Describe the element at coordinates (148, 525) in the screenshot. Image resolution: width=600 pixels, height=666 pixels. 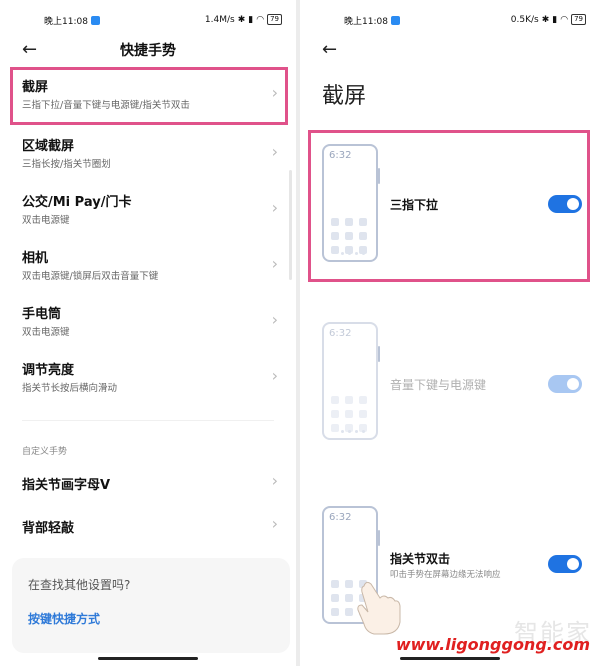
I see `back-tap-item: 背部轻敲 ›` at that location.